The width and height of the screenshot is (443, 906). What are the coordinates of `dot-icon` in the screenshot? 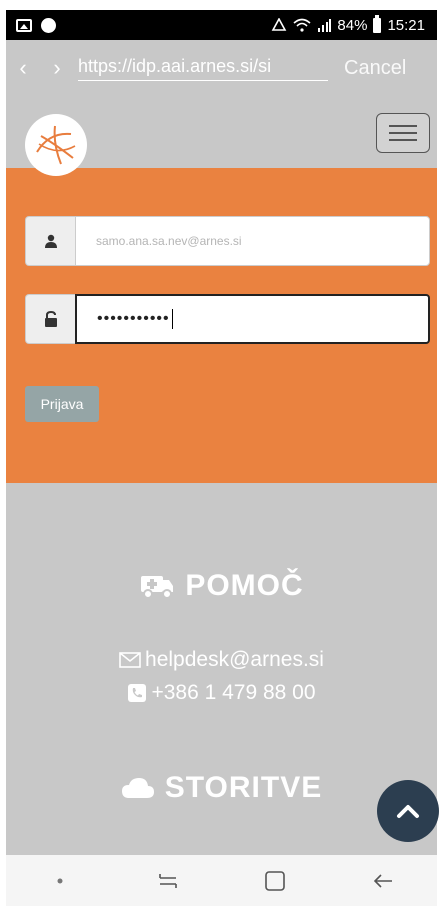 It's located at (60, 880).